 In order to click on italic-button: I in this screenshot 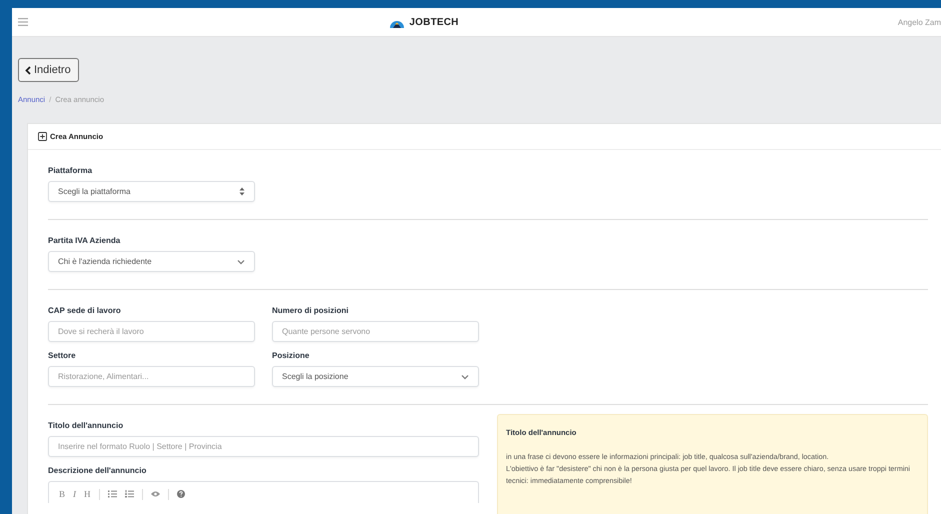, I will do `click(74, 494)`.